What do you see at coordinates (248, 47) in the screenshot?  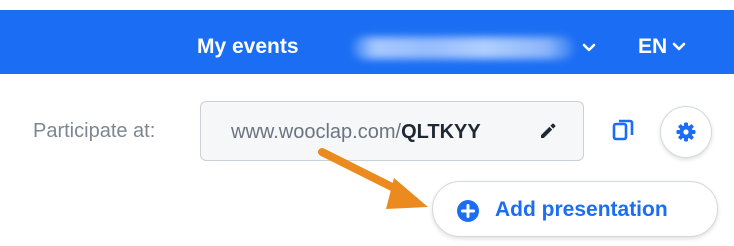 I see `my-events-link: My events` at bounding box center [248, 47].